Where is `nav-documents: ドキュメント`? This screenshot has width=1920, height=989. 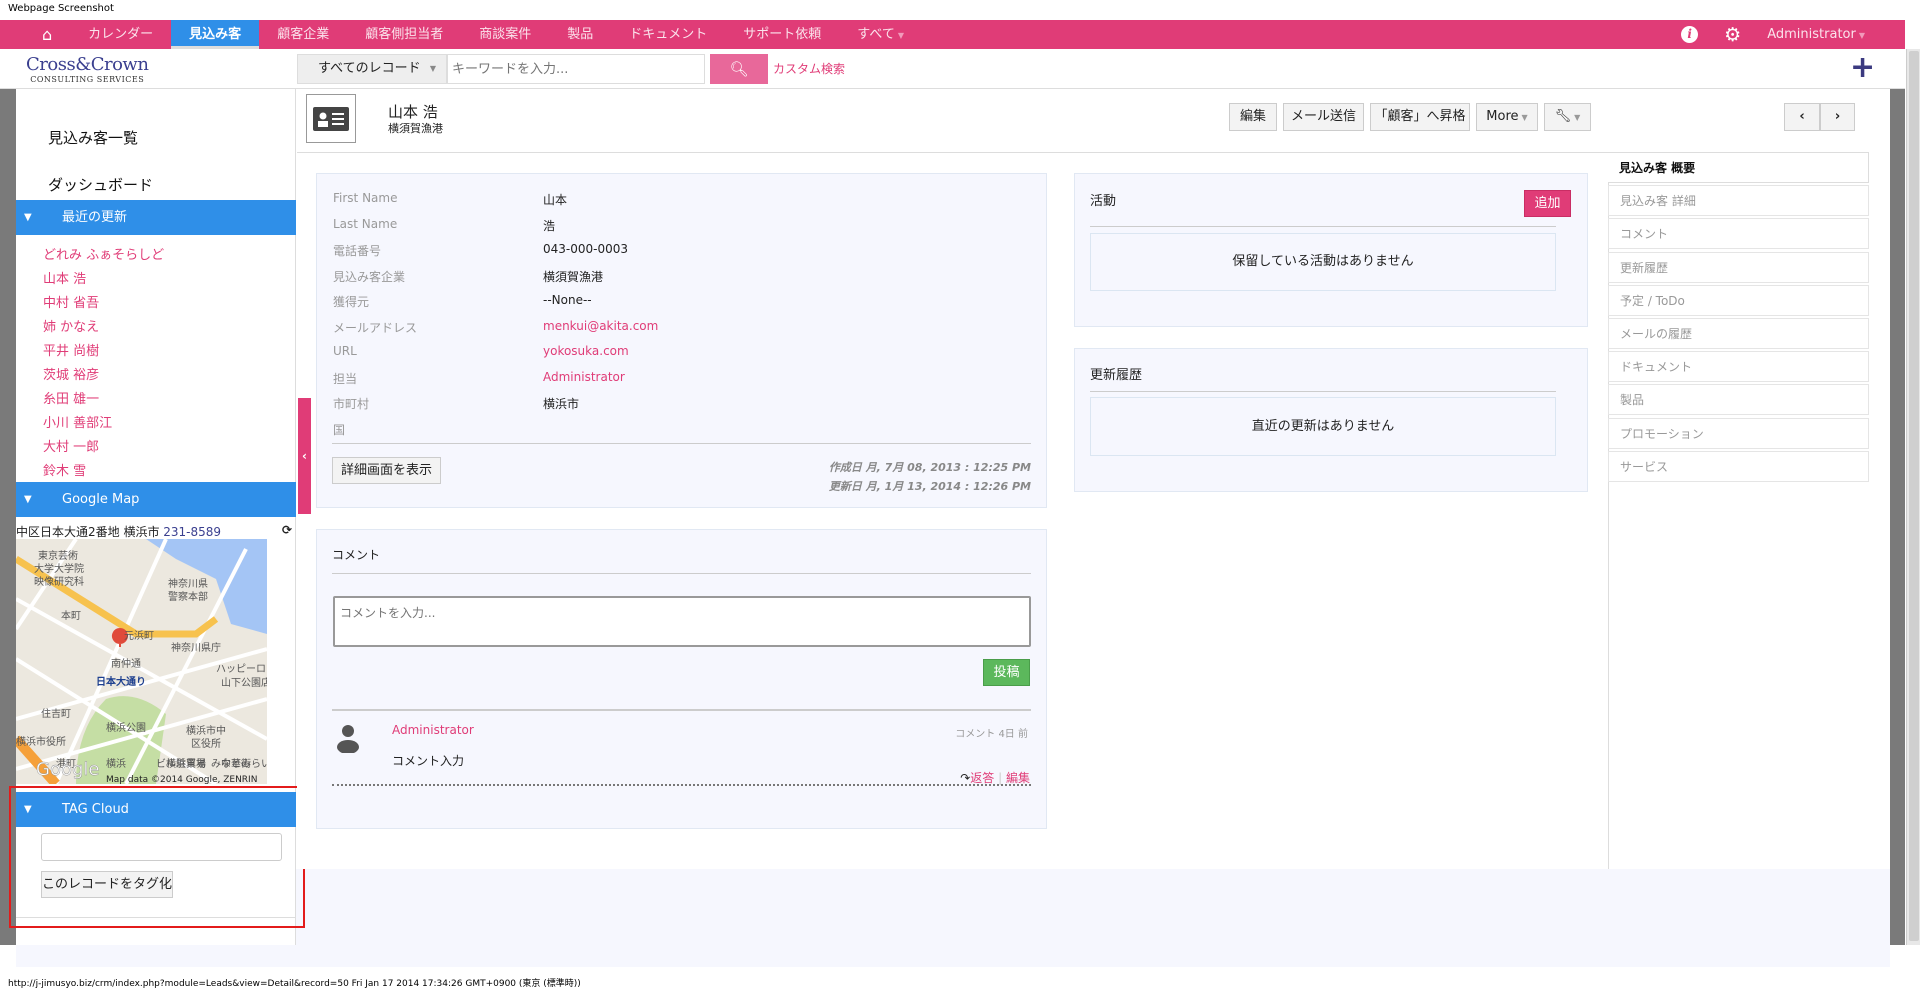 nav-documents: ドキュメント is located at coordinates (668, 34).